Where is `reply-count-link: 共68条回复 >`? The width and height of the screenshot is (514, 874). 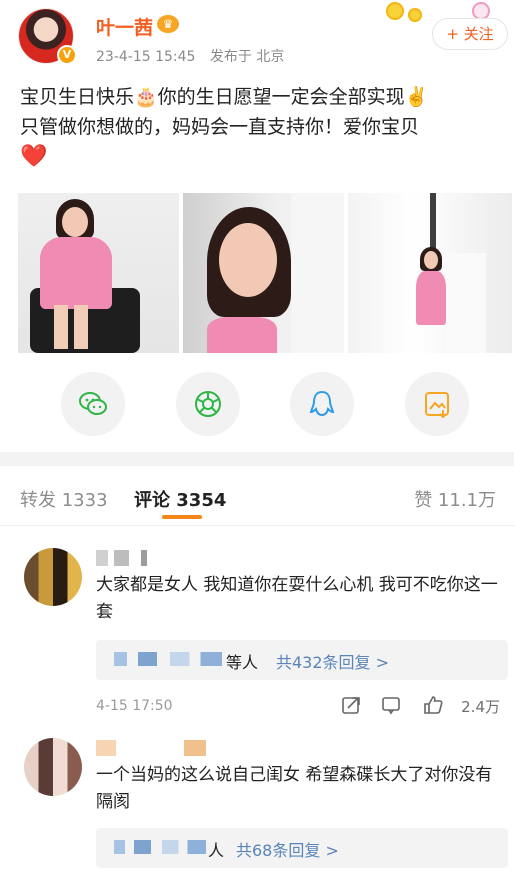
reply-count-link: 共68条回复 > is located at coordinates (287, 849).